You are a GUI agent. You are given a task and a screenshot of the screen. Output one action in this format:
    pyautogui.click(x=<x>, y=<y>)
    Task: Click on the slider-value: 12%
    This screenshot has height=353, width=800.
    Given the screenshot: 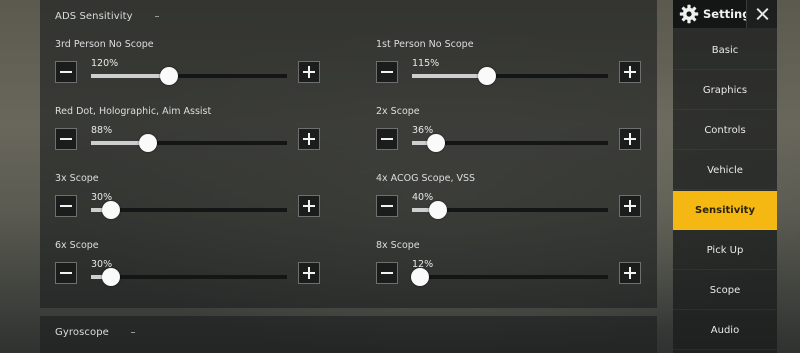 What is the action you would take?
    pyautogui.click(x=423, y=264)
    